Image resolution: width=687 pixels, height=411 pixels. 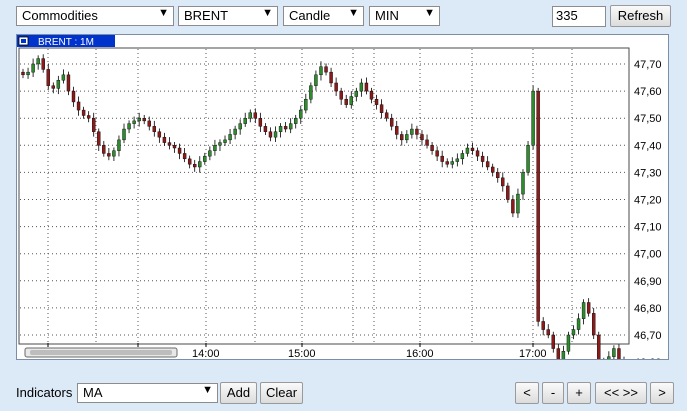 I want to click on indicators-label: Indicators, so click(x=44, y=392).